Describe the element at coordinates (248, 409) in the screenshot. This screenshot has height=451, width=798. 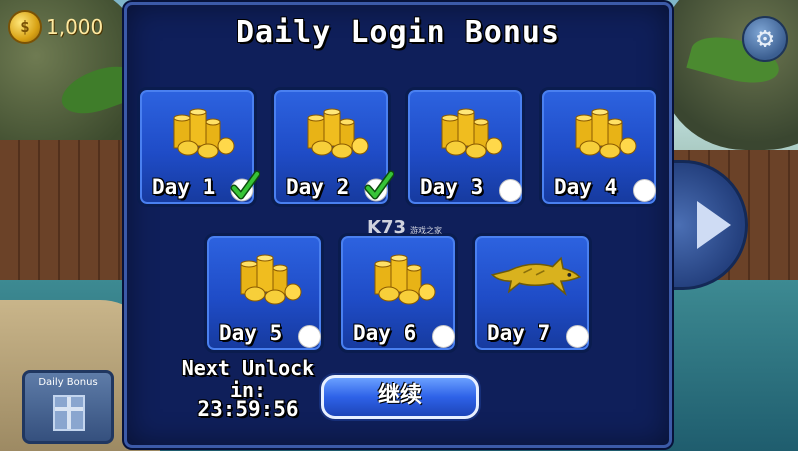
I see `unlock-timer: 23:59:56` at that location.